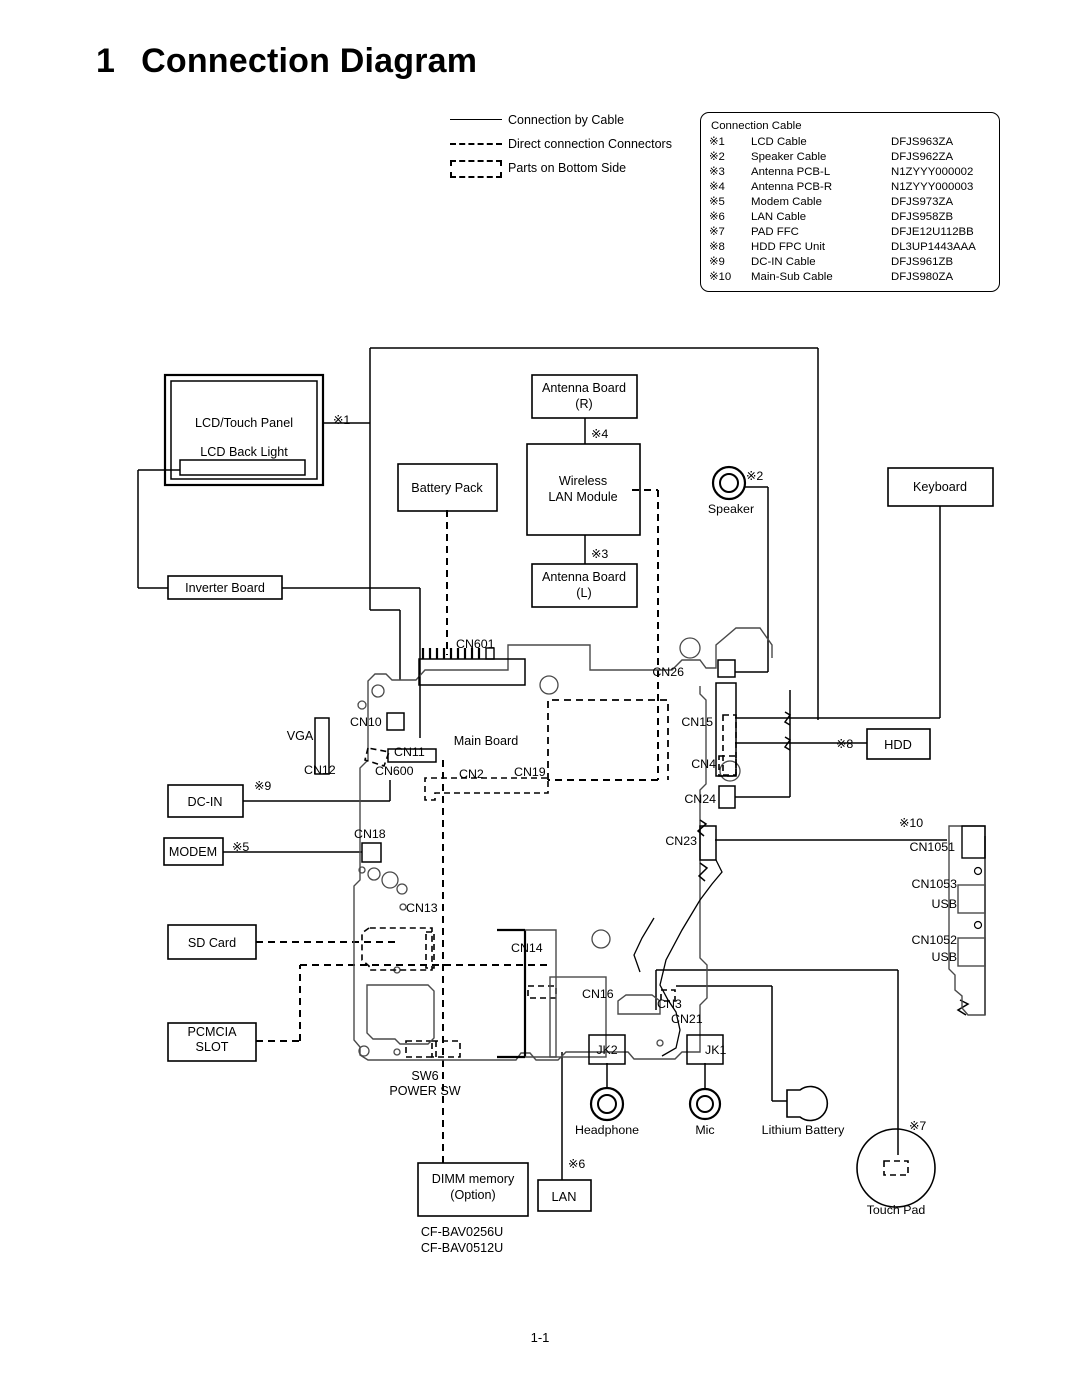  What do you see at coordinates (700, 799) in the screenshot?
I see `cn24-label: CN24` at bounding box center [700, 799].